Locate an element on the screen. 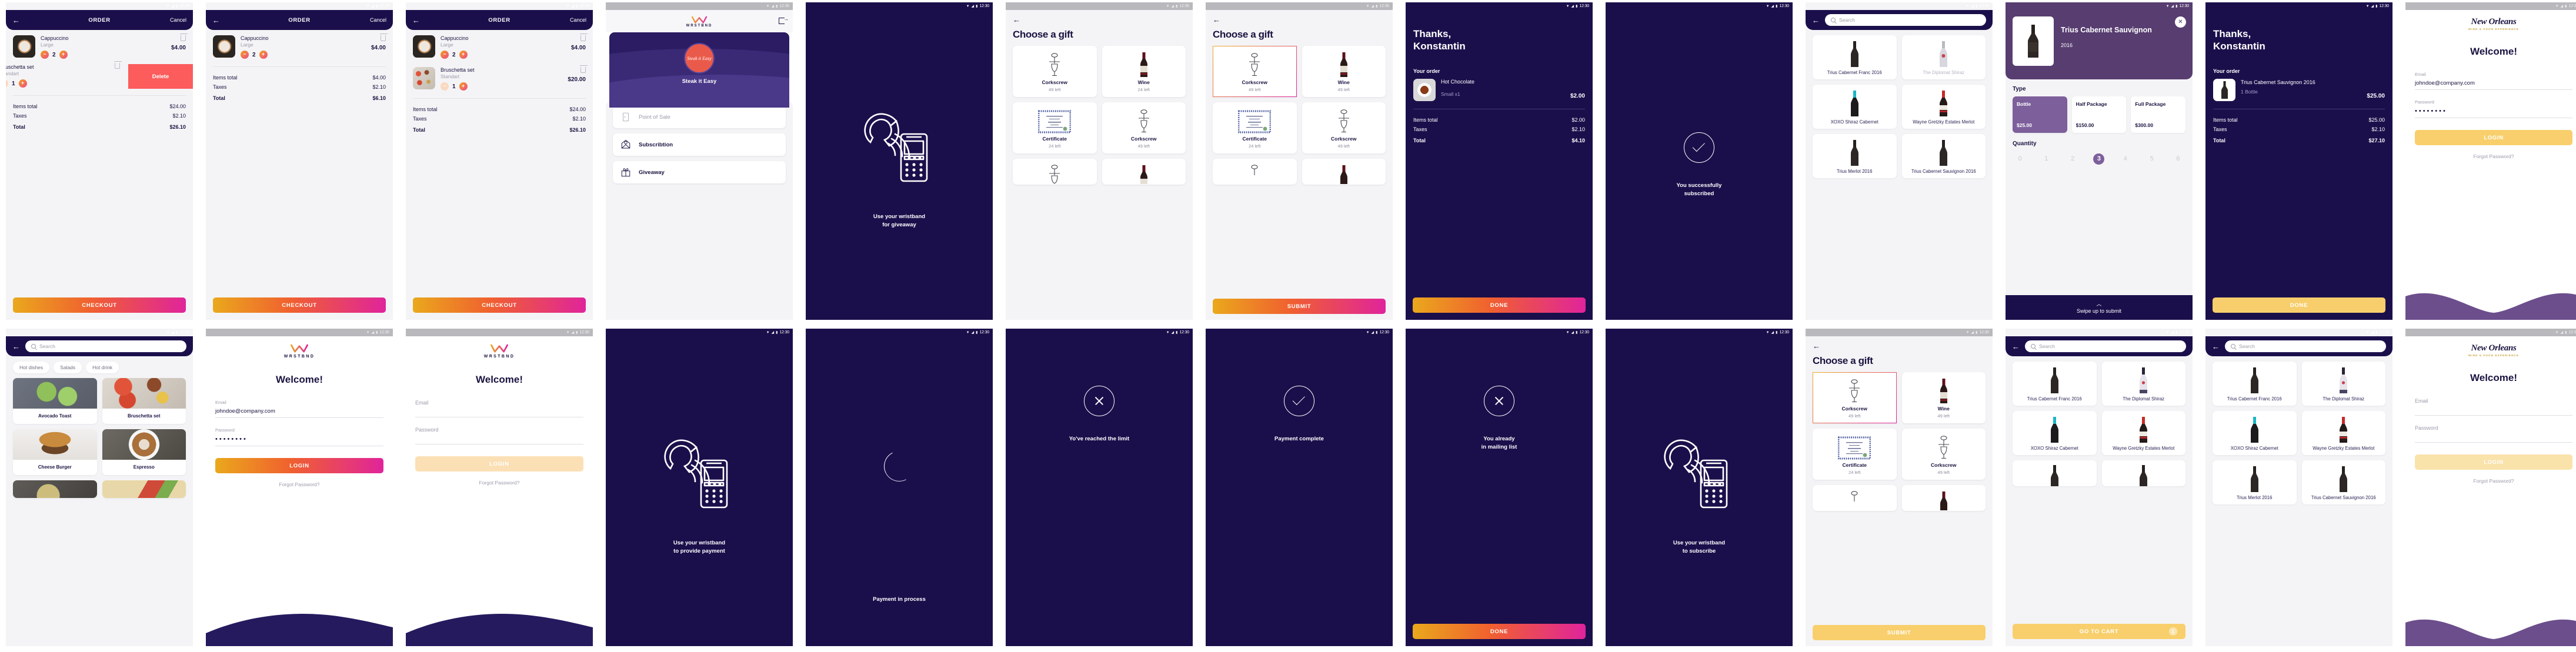 The width and height of the screenshot is (2576, 652). gift-card: Wine 24 left is located at coordinates (1144, 71).